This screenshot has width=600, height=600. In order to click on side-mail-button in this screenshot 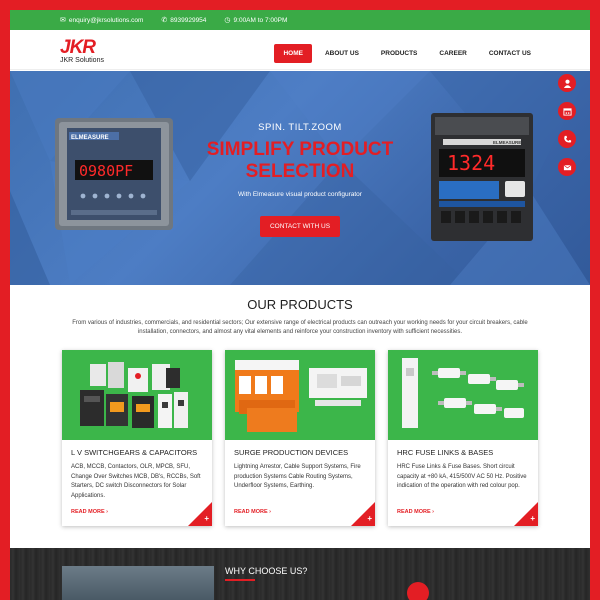, I will do `click(567, 167)`.